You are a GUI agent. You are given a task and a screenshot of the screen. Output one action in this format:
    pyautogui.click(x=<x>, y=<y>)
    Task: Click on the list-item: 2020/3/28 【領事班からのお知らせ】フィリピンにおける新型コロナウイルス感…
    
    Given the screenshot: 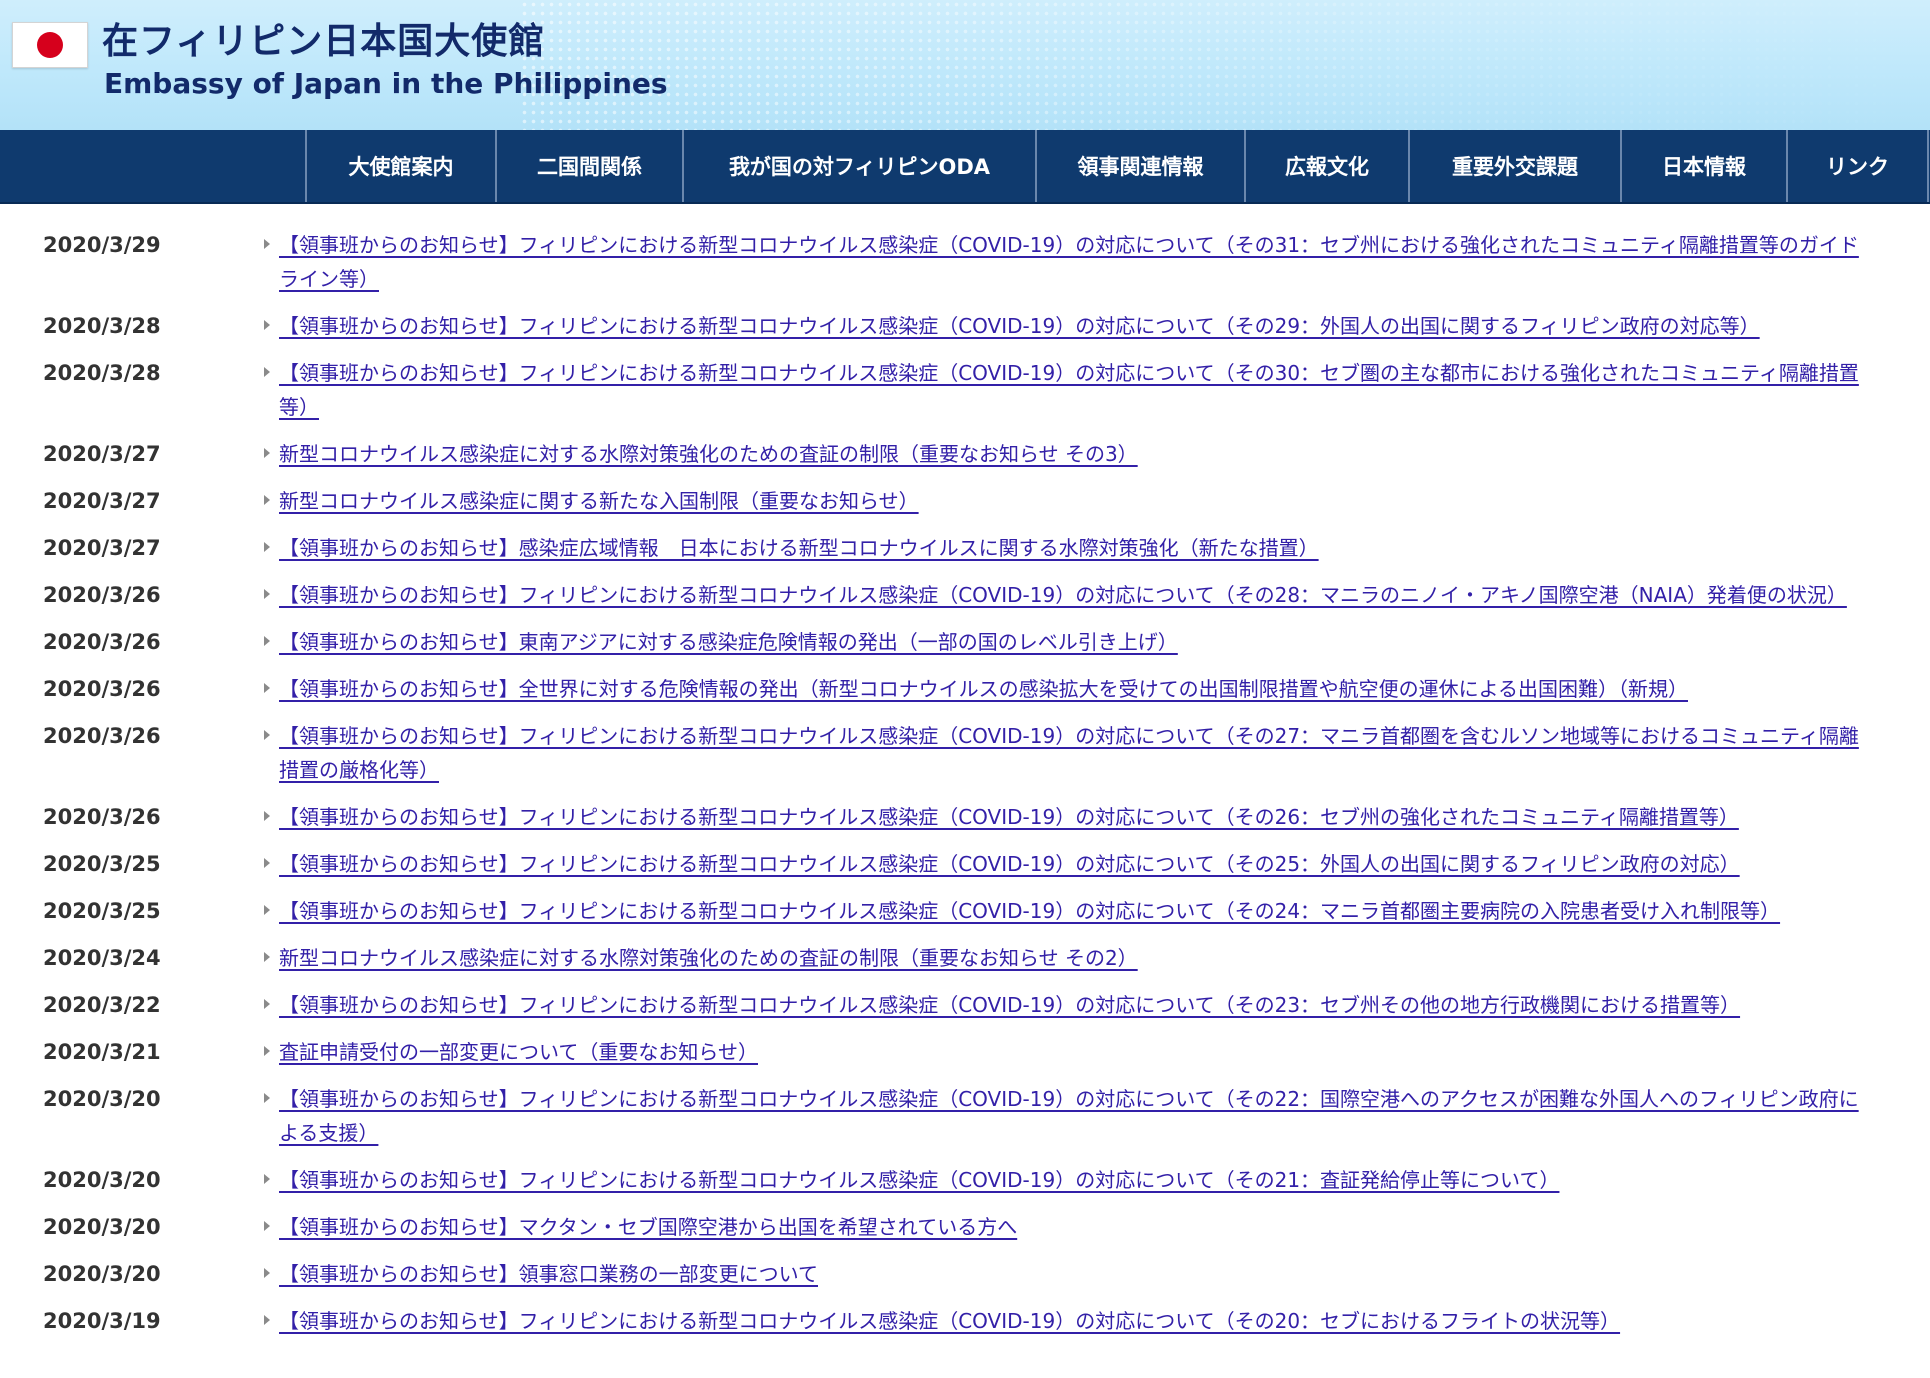 What is the action you would take?
    pyautogui.click(x=965, y=332)
    